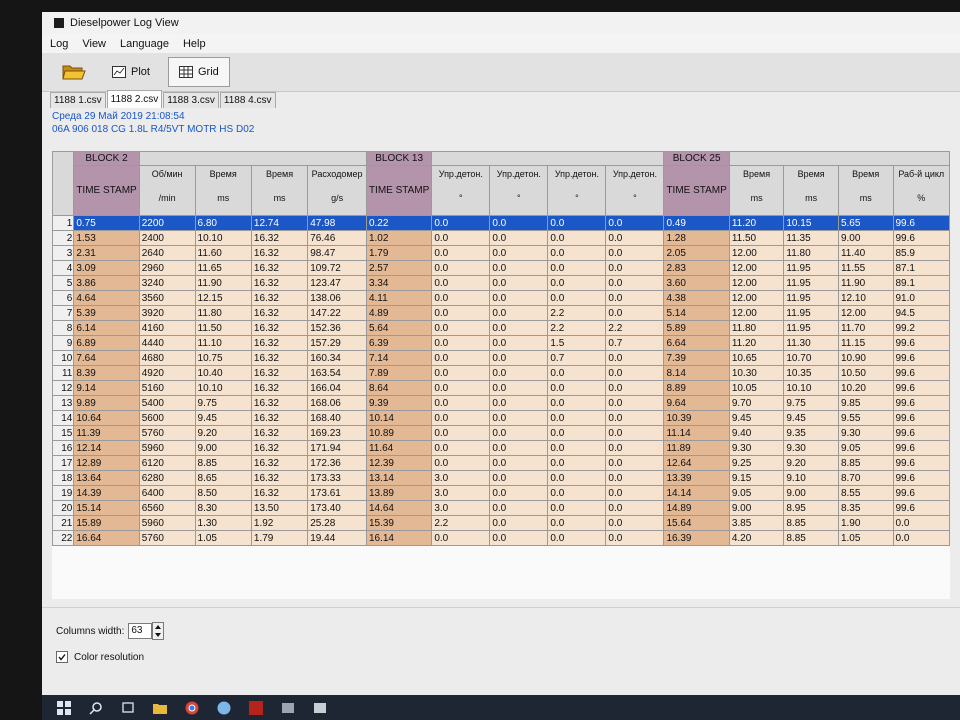  What do you see at coordinates (696, 283) in the screenshot?
I see `timestamp-cell: 3.60` at bounding box center [696, 283].